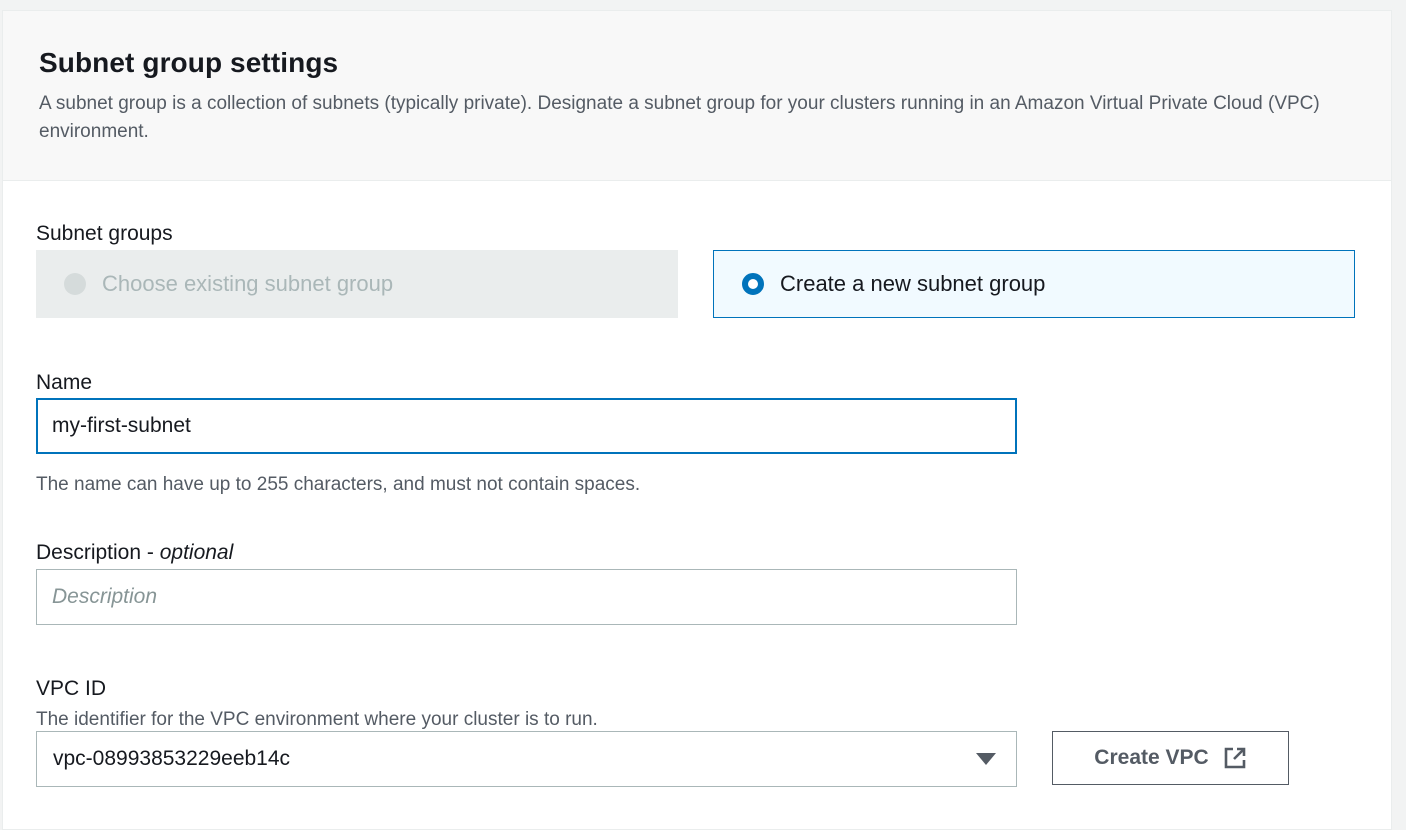  Describe the element at coordinates (526, 597) in the screenshot. I see `description-input` at that location.